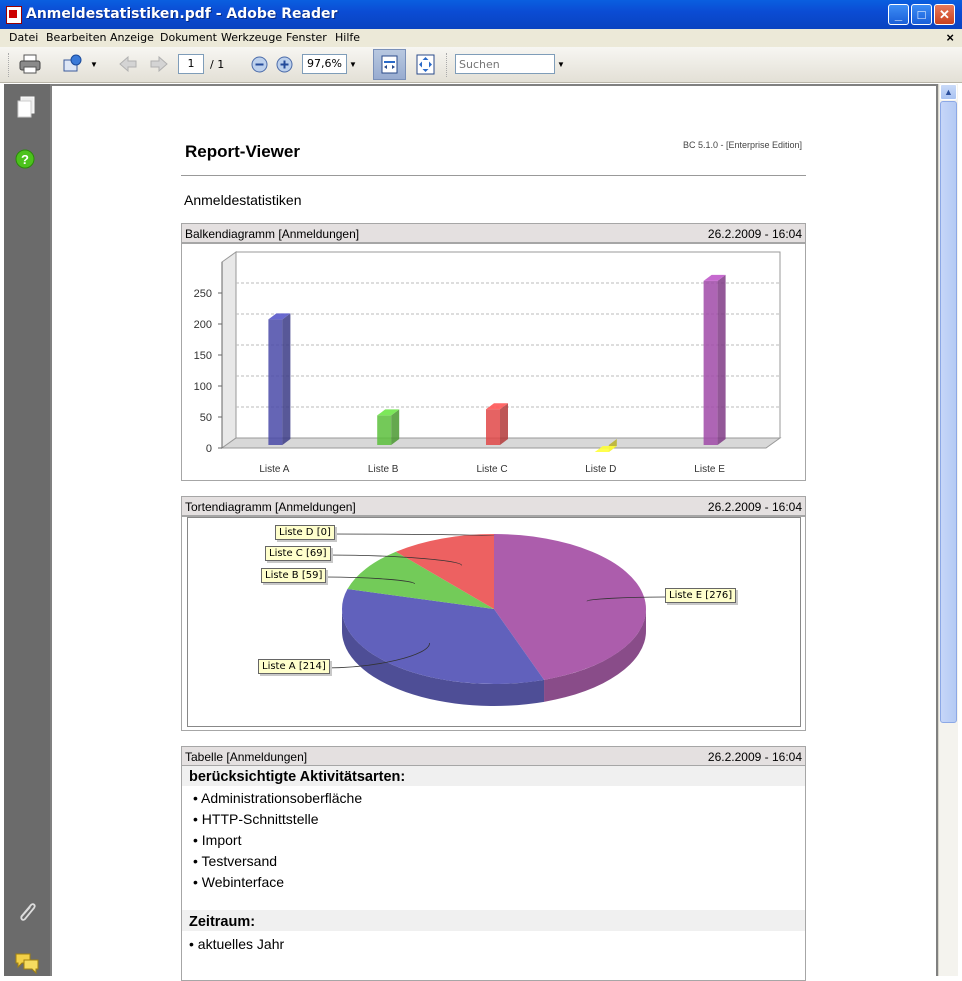 This screenshot has width=962, height=981. I want to click on menu-datei: Datei, so click(23, 37).